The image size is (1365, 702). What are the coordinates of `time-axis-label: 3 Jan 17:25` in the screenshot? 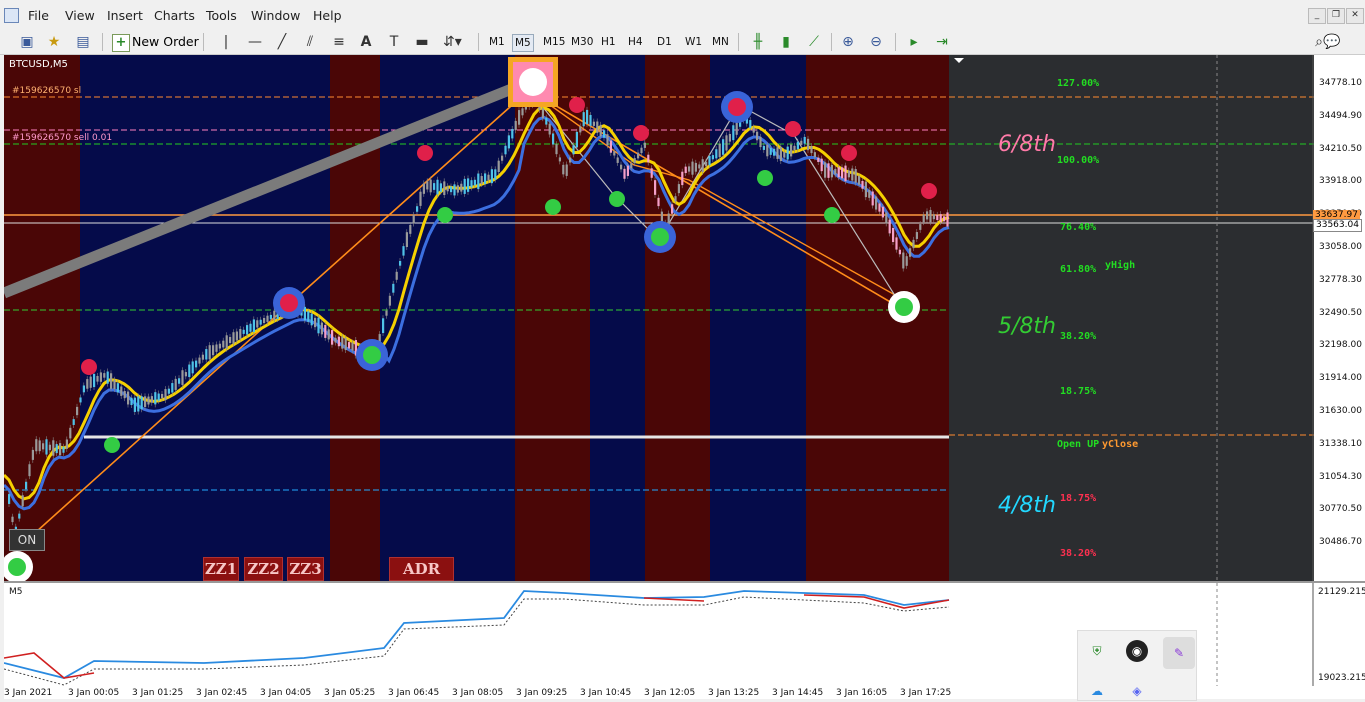 It's located at (926, 693).